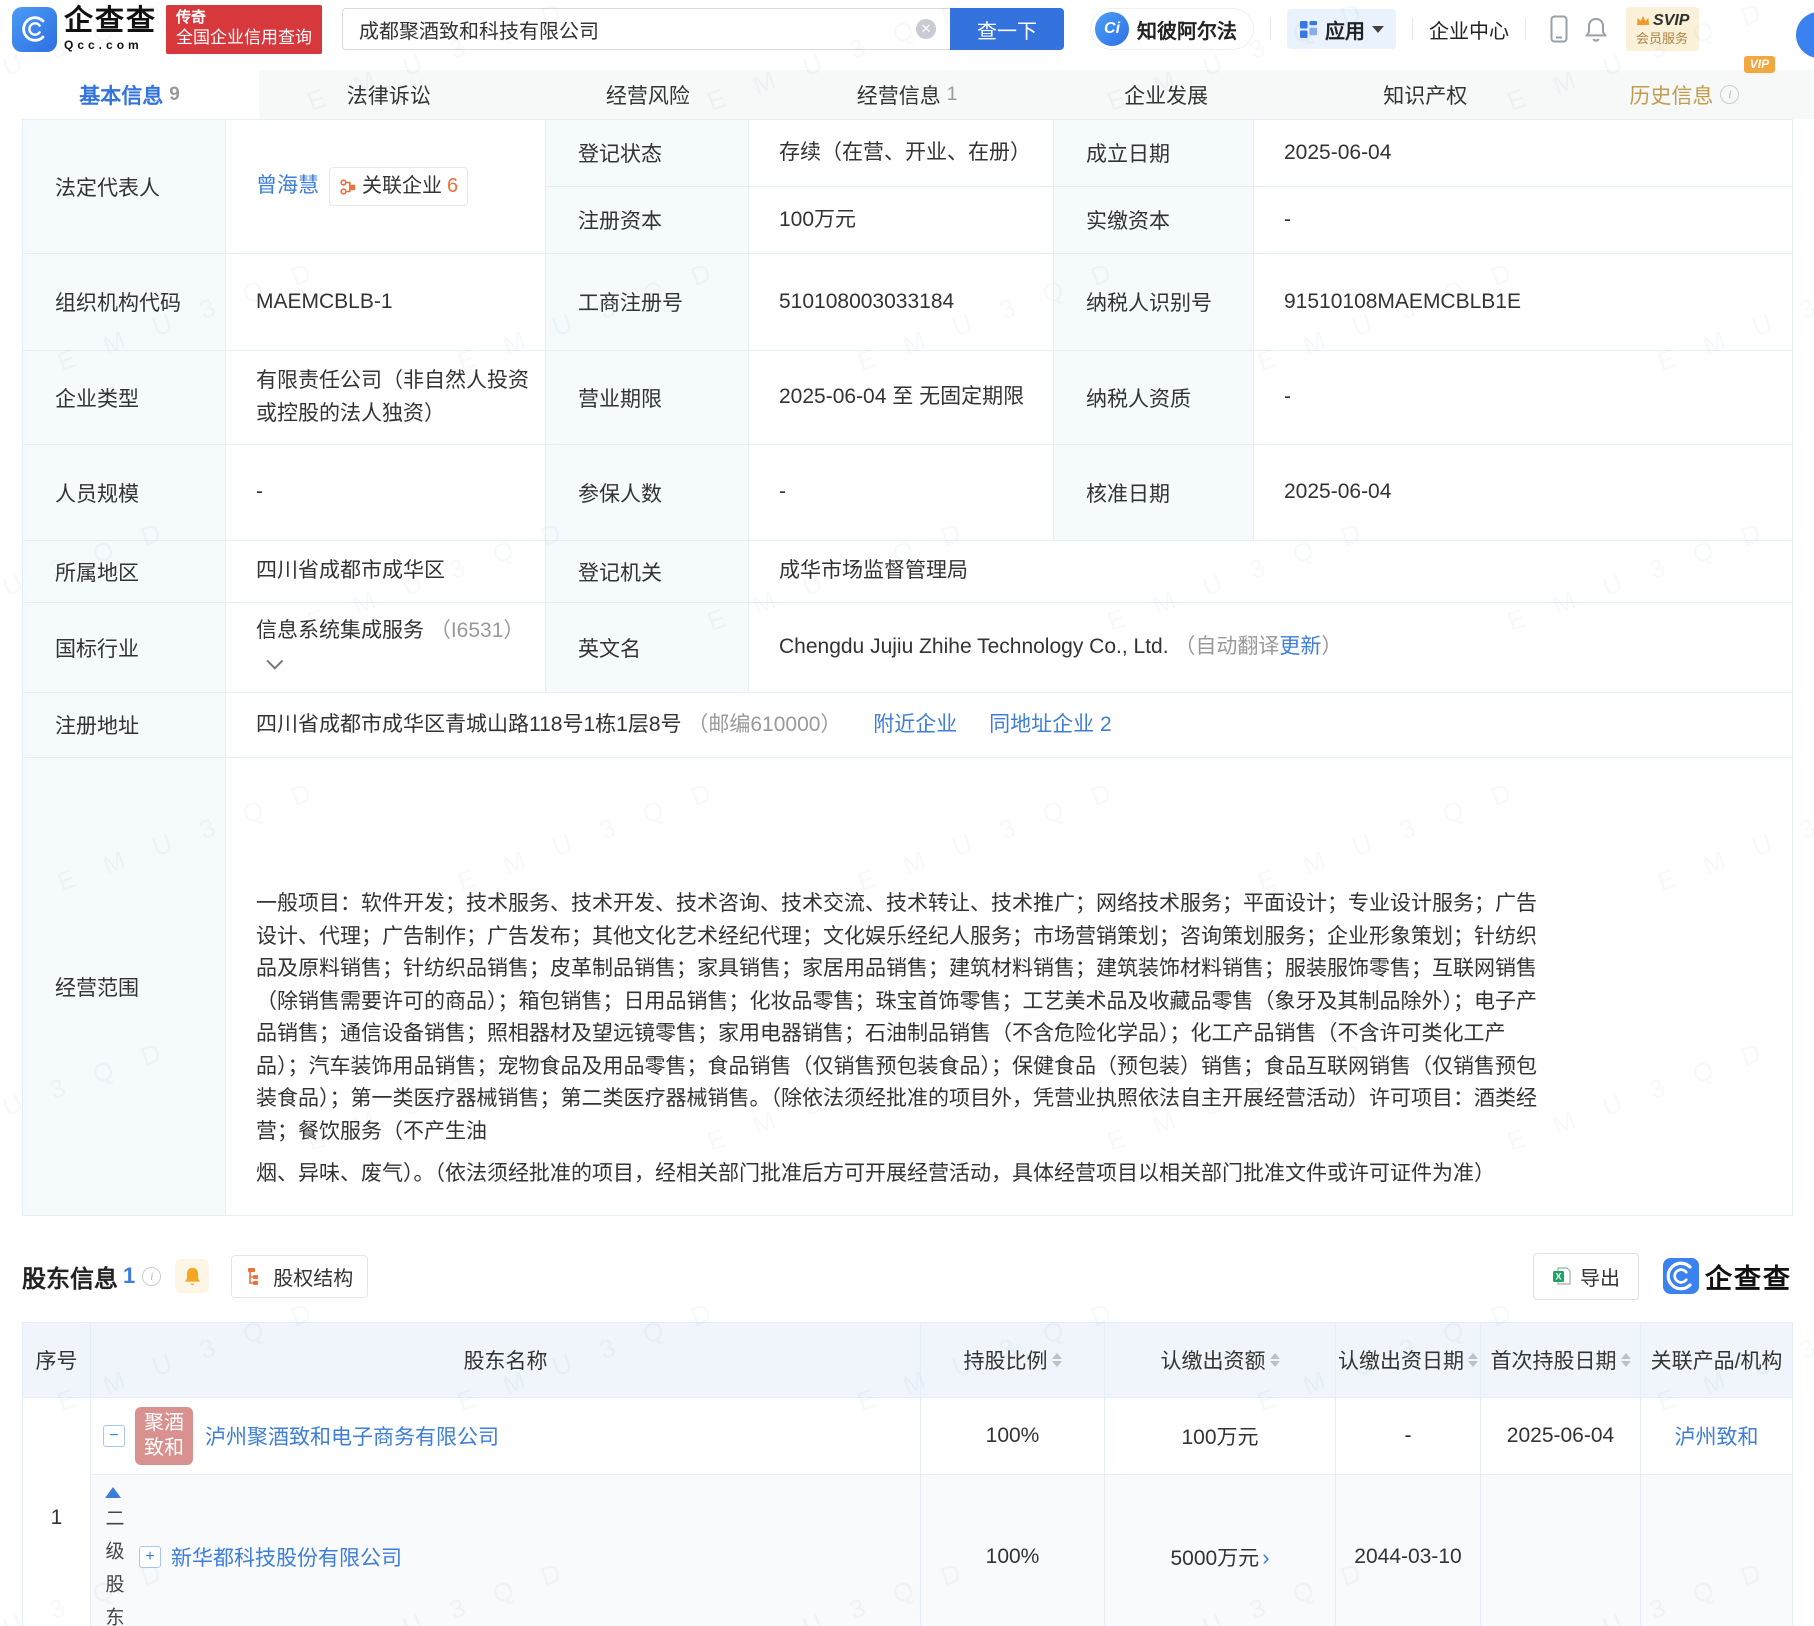 Image resolution: width=1814 pixels, height=1626 pixels. What do you see at coordinates (124, 302) in the screenshot?
I see `field-label-org-code: 组织机构代码` at bounding box center [124, 302].